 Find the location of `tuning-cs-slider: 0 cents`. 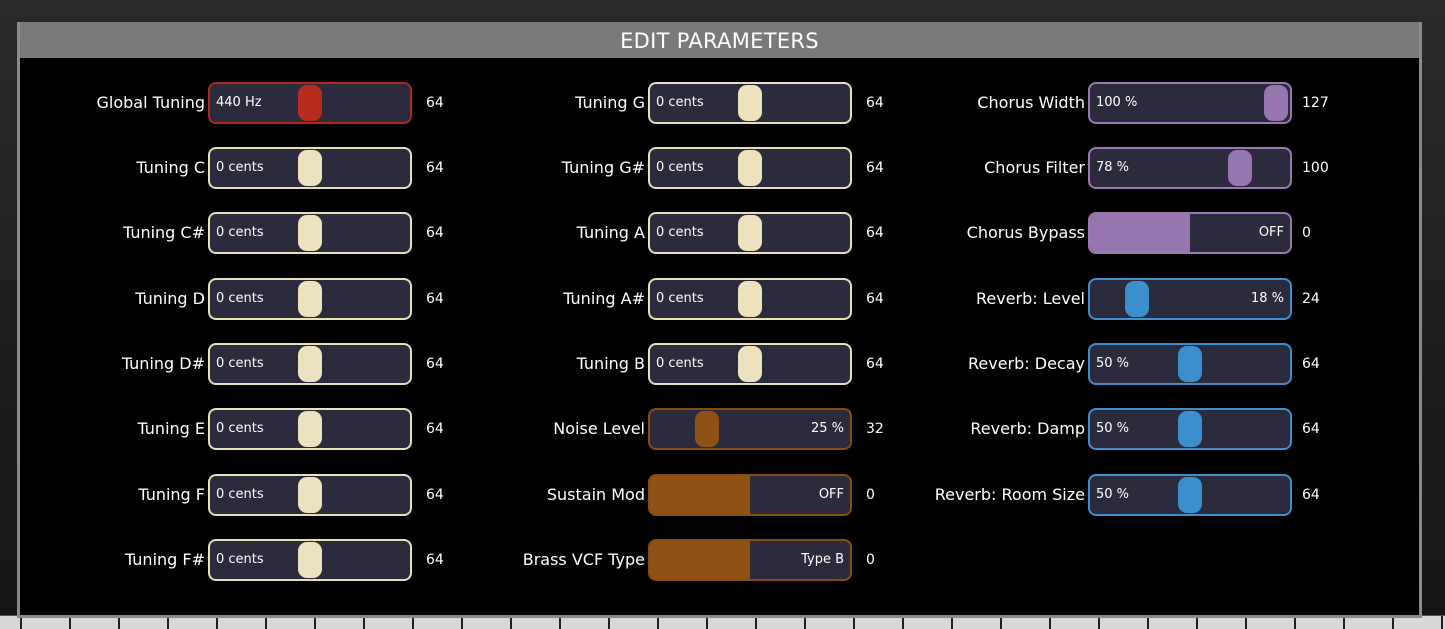

tuning-cs-slider: 0 cents is located at coordinates (310, 233).